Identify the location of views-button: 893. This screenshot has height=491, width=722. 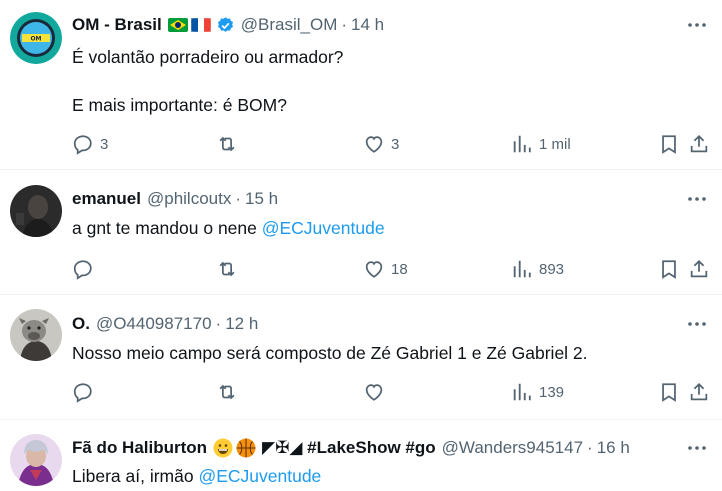
(537, 269).